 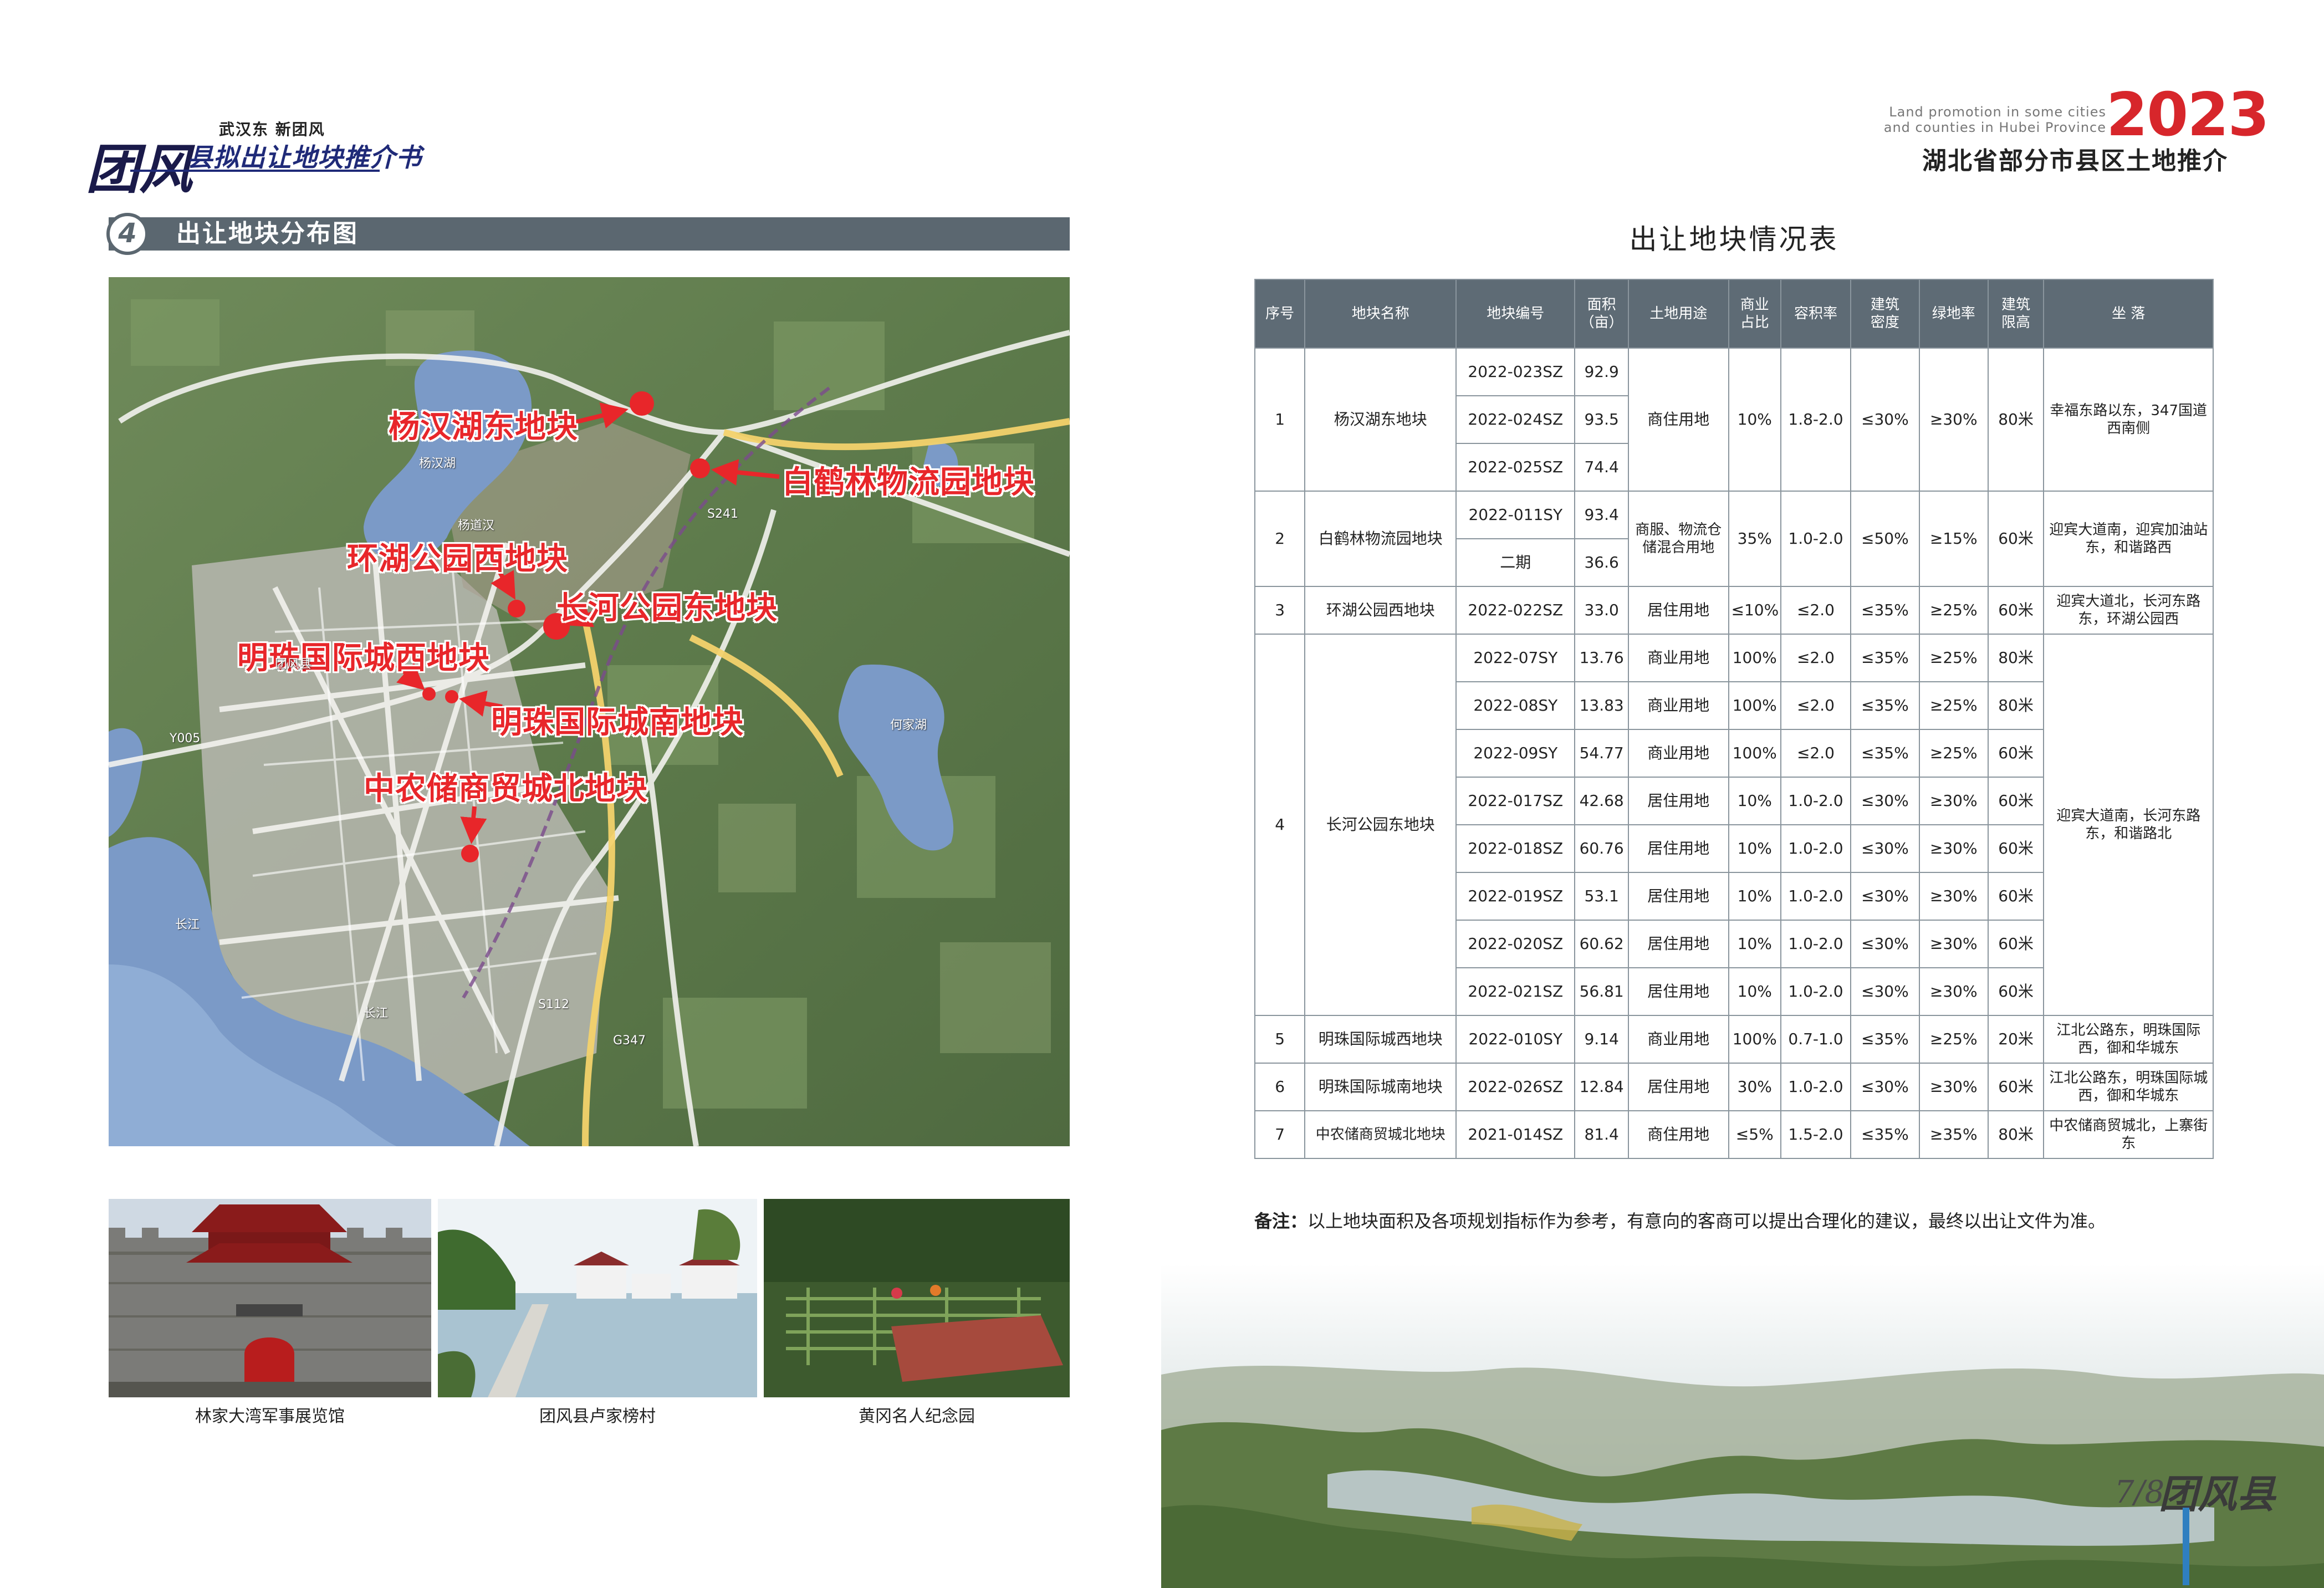 What do you see at coordinates (1601, 1134) in the screenshot?
I see `cell-area: 81.4` at bounding box center [1601, 1134].